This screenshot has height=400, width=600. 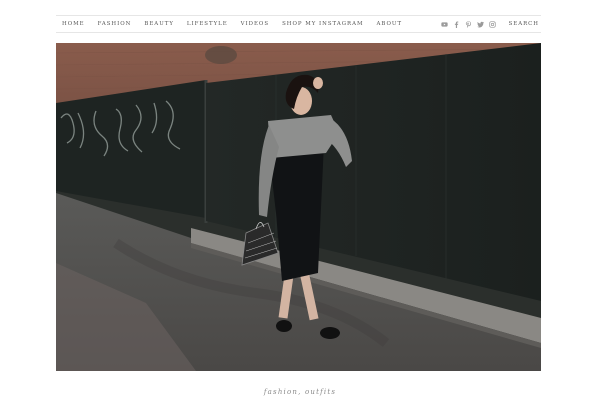 What do you see at coordinates (525, 24) in the screenshot?
I see `search-button: SEARCH` at bounding box center [525, 24].